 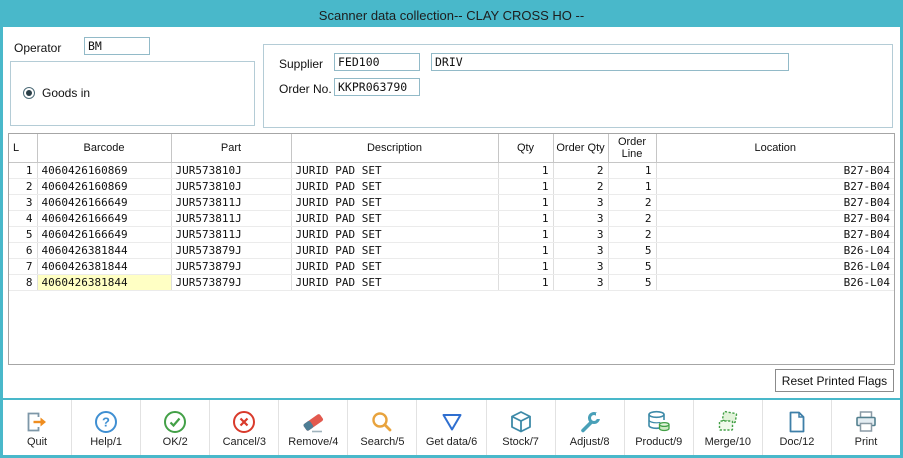 What do you see at coordinates (521, 427) in the screenshot?
I see `stock-button: Stock/7` at bounding box center [521, 427].